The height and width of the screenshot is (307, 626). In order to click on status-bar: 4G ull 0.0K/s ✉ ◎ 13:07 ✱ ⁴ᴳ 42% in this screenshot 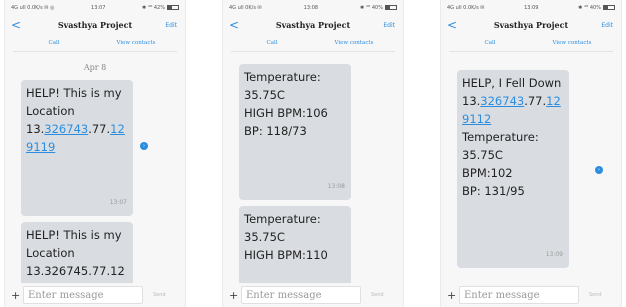, I will do `click(95, 8)`.